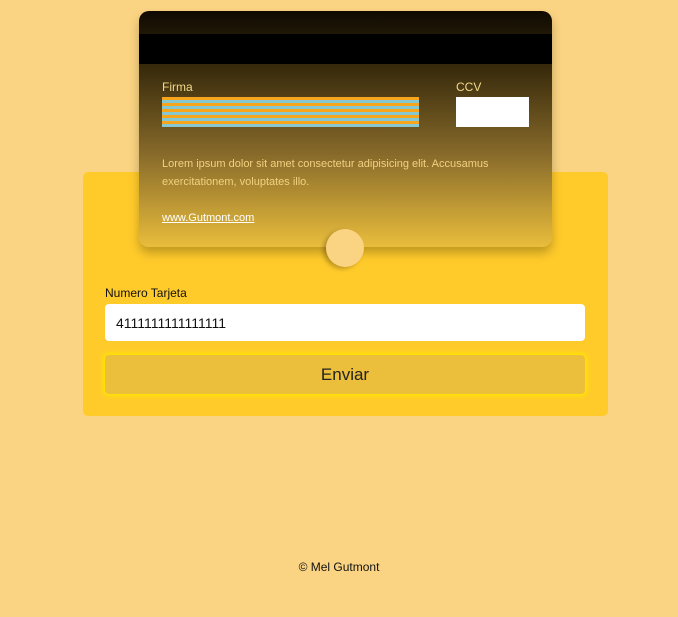  What do you see at coordinates (208, 218) in the screenshot?
I see `website-link: www.Gutmont.com` at bounding box center [208, 218].